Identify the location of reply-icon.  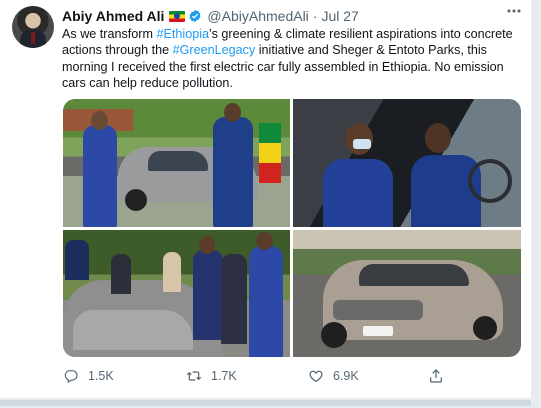
(71, 377).